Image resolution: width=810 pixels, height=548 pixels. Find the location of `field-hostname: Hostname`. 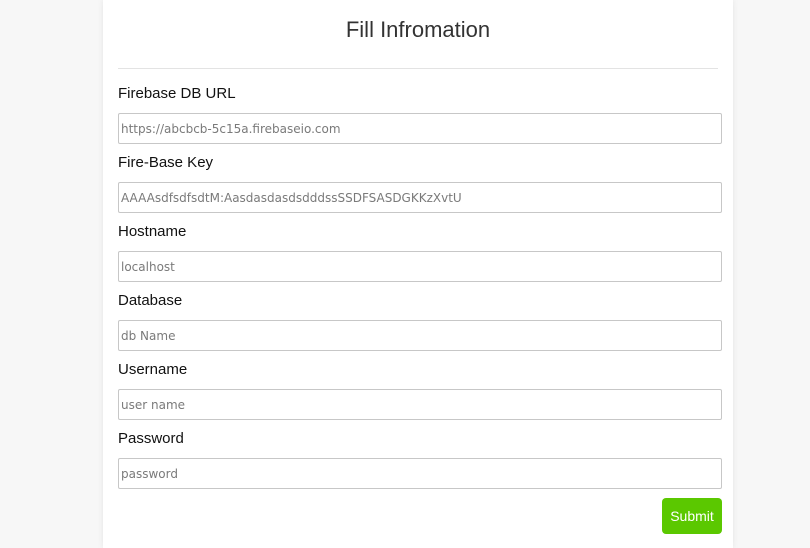

field-hostname: Hostname is located at coordinates (420, 252).